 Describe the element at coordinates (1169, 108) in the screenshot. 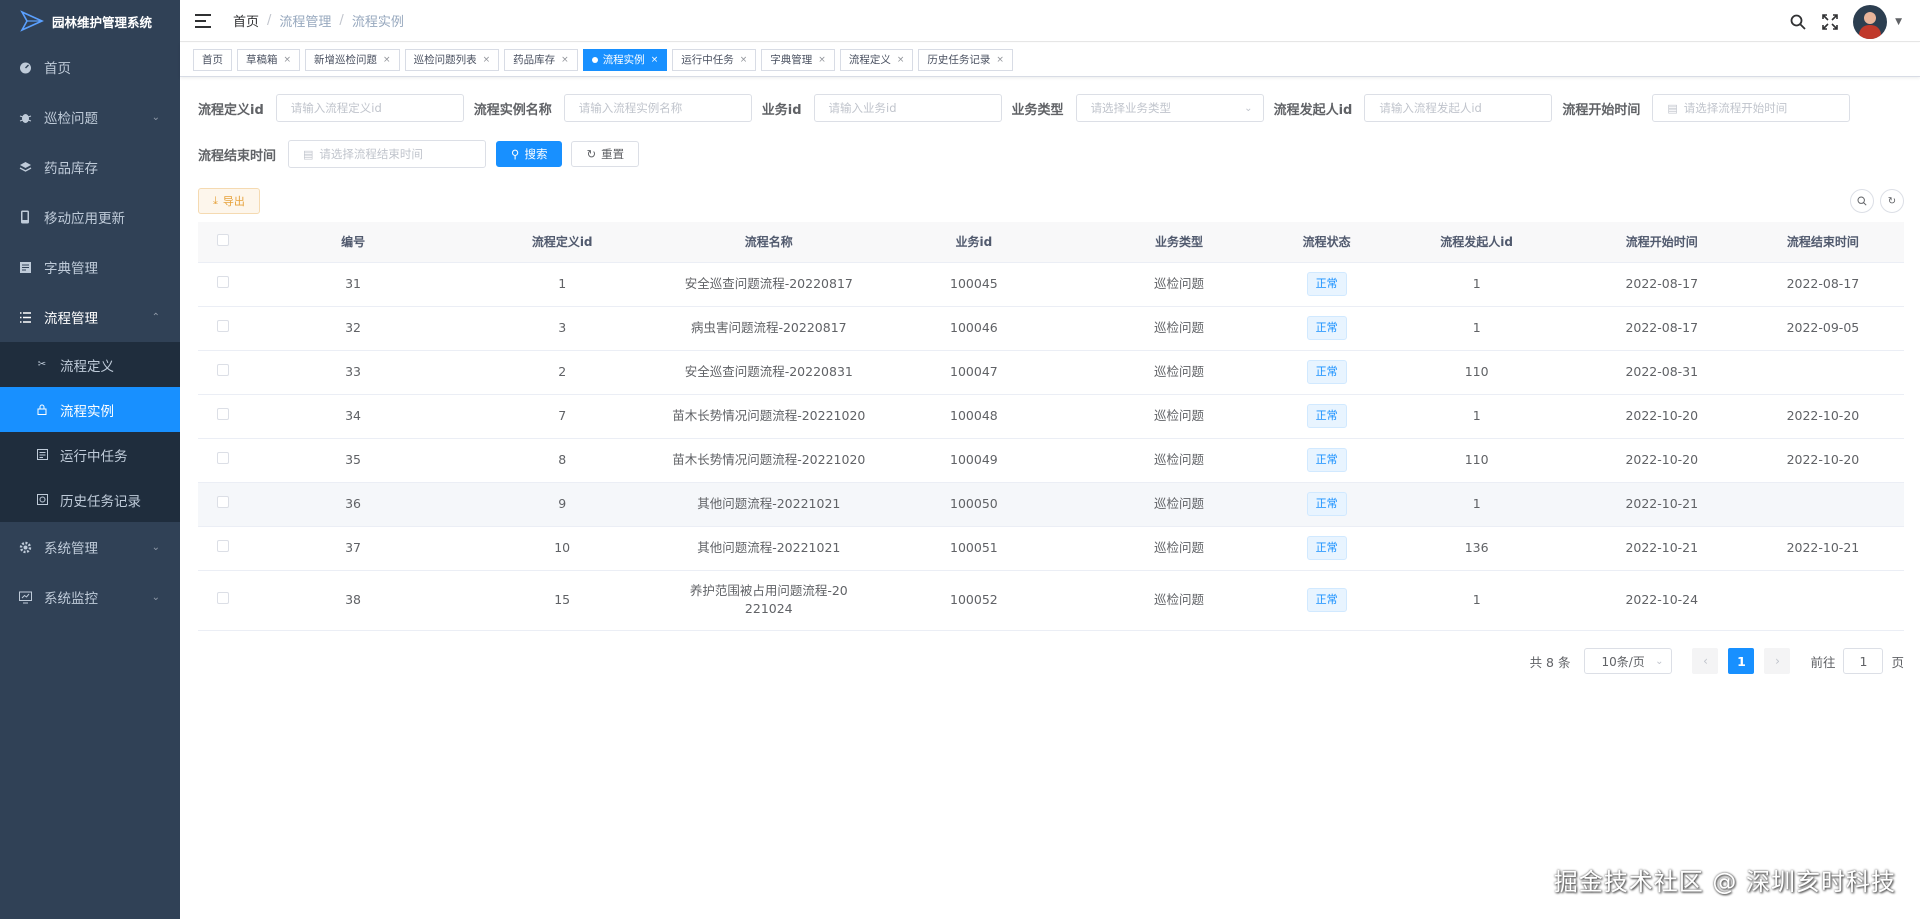

I see `biz-type-select: 请选择业务类型 ⌄` at that location.